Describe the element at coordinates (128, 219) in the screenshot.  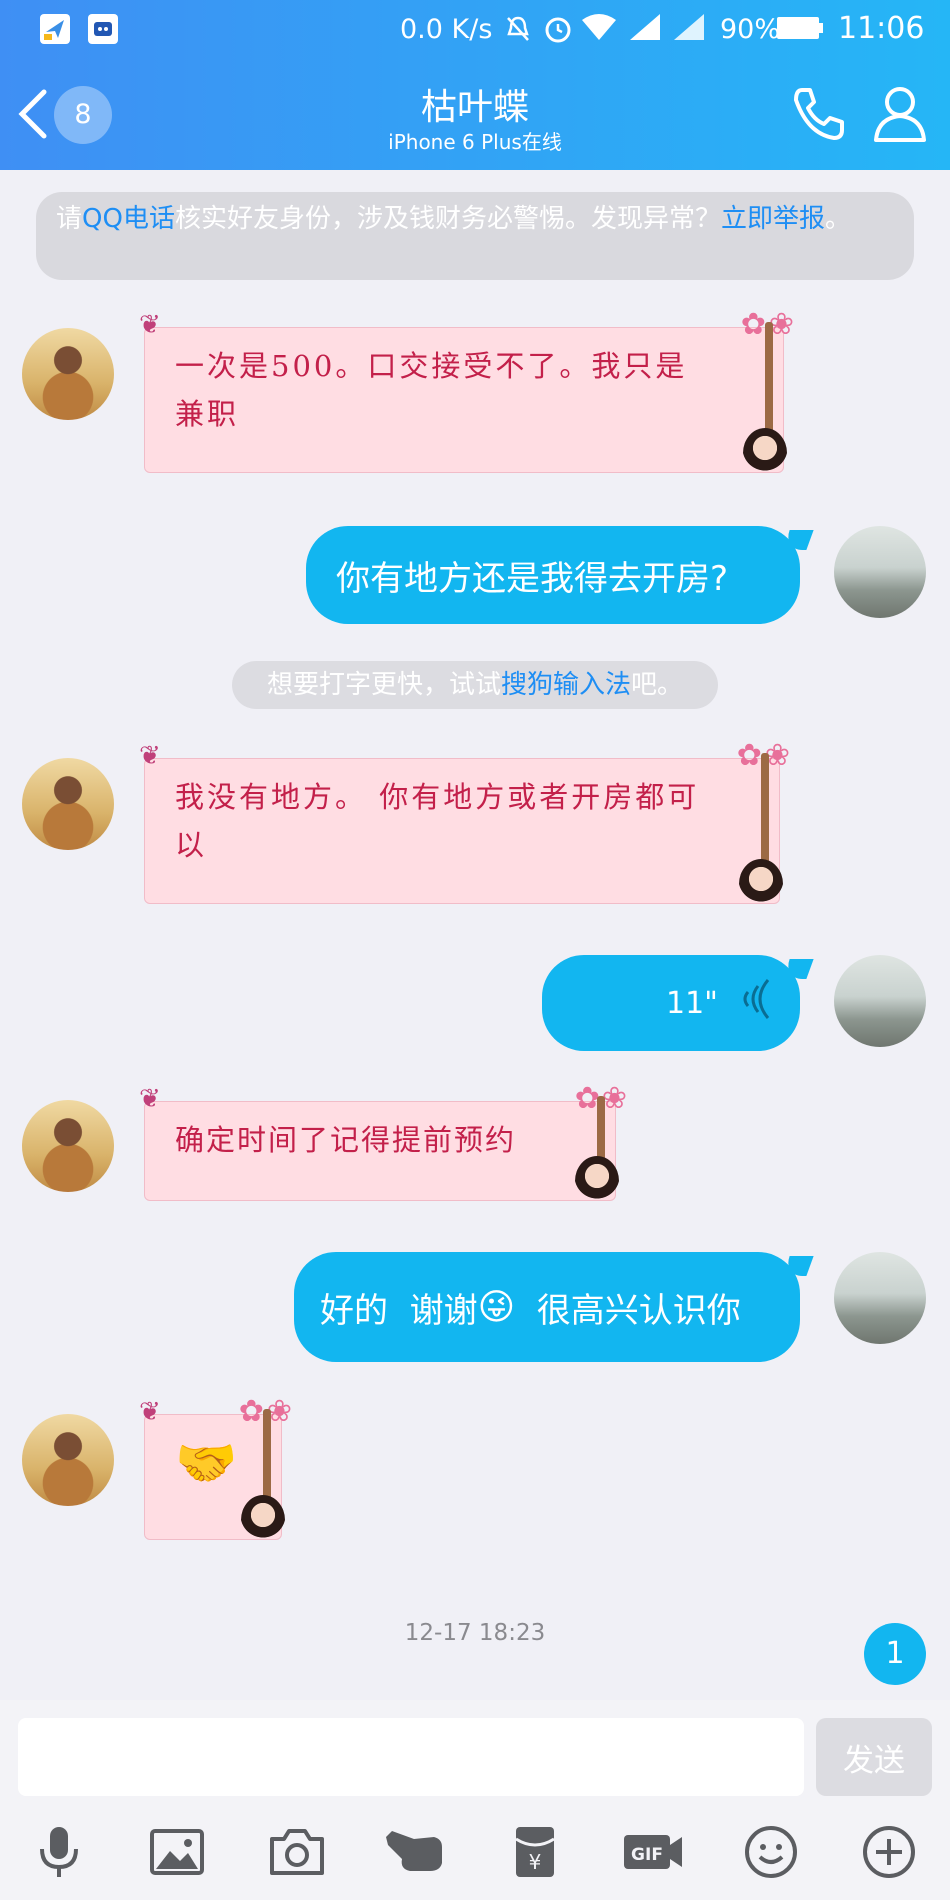
I see `qq-call-link: QQ电话` at that location.